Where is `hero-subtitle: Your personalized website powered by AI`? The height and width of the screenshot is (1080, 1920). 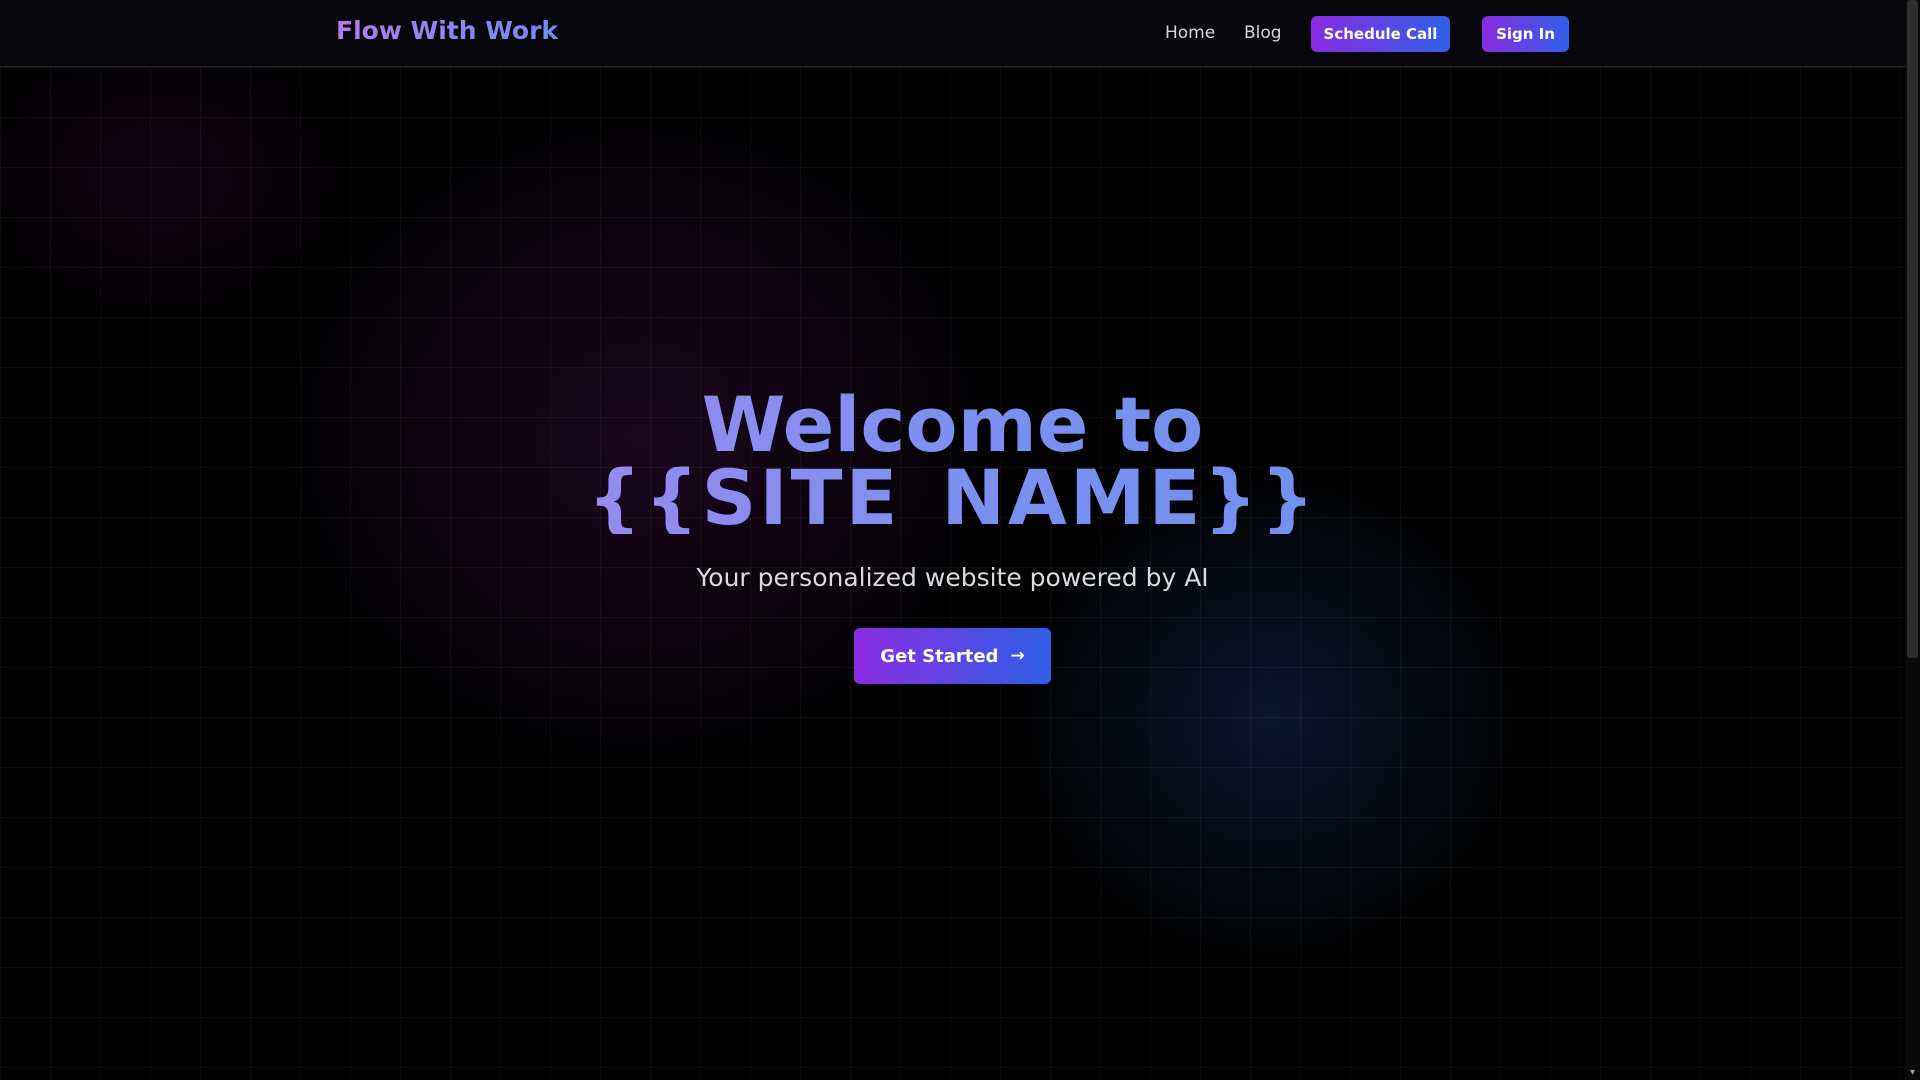 hero-subtitle: Your personalized website powered by AI is located at coordinates (952, 577).